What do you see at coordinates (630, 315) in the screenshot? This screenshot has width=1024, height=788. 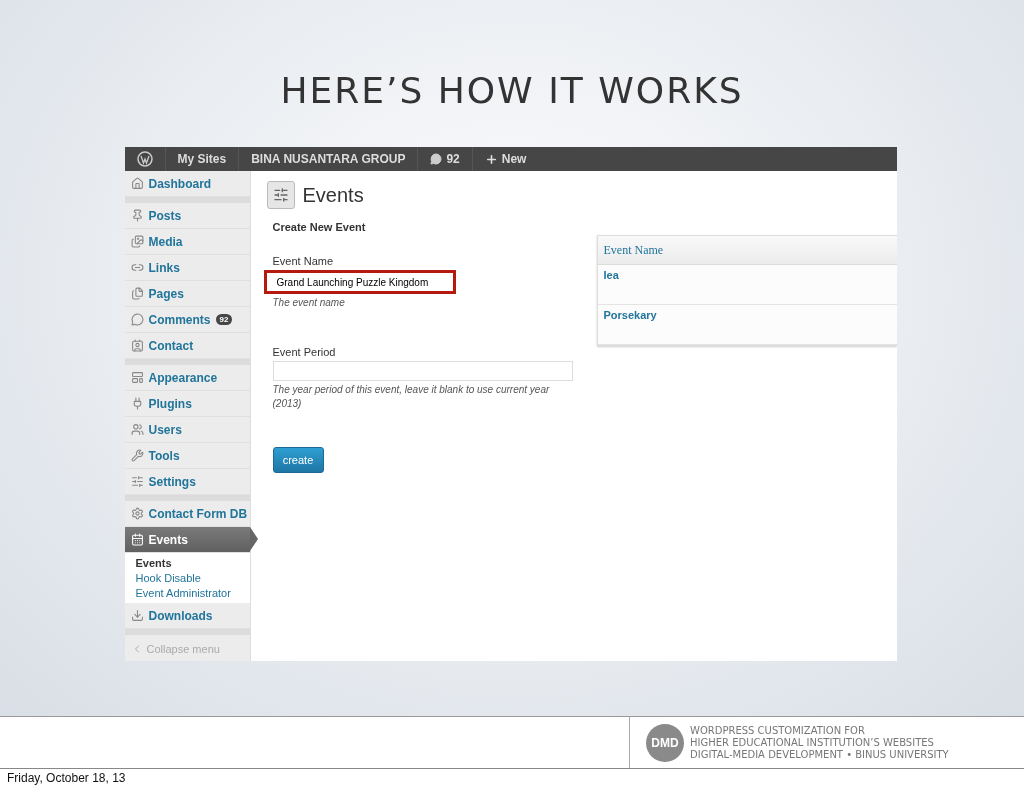 I see `event-link: Porsekary` at bounding box center [630, 315].